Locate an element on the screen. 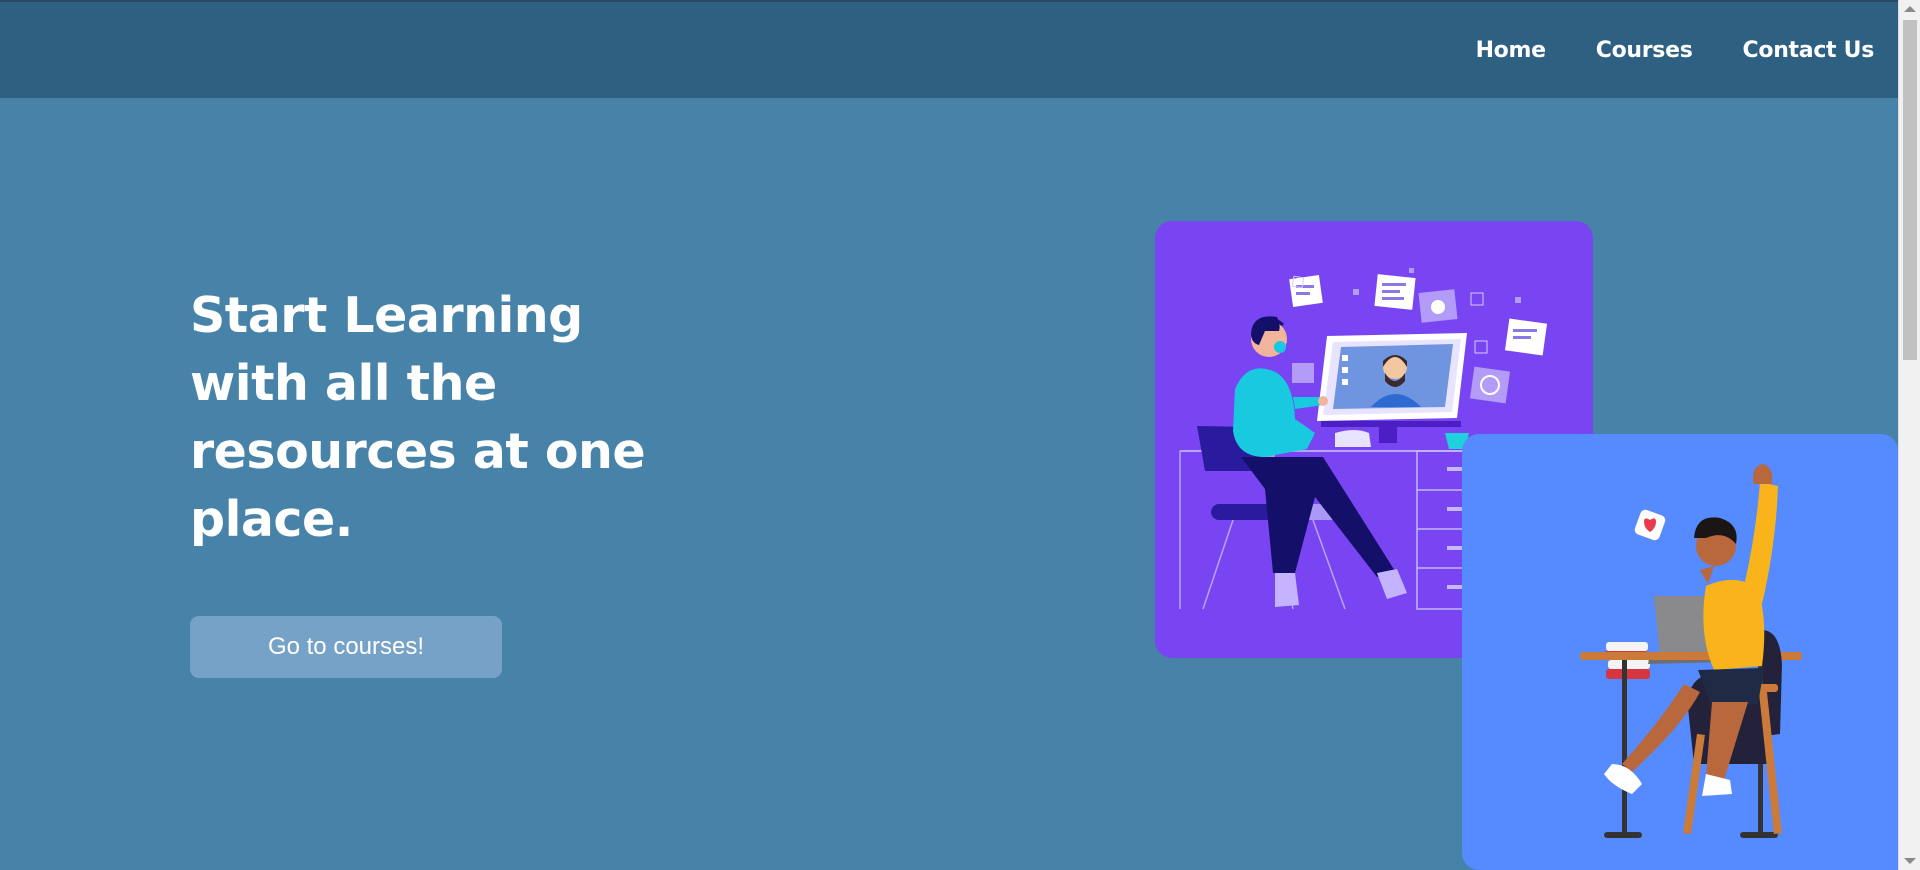 The width and height of the screenshot is (1920, 870). nav-link-home: Home is located at coordinates (1511, 50).